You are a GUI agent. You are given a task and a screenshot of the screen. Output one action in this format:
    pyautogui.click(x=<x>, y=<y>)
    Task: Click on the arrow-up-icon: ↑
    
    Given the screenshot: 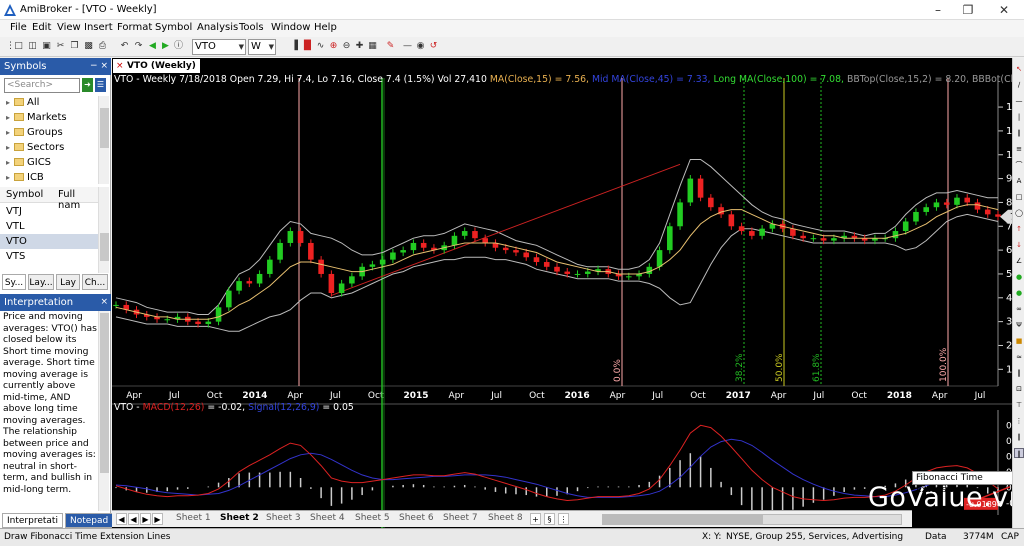 What is the action you would take?
    pyautogui.click(x=1019, y=229)
    